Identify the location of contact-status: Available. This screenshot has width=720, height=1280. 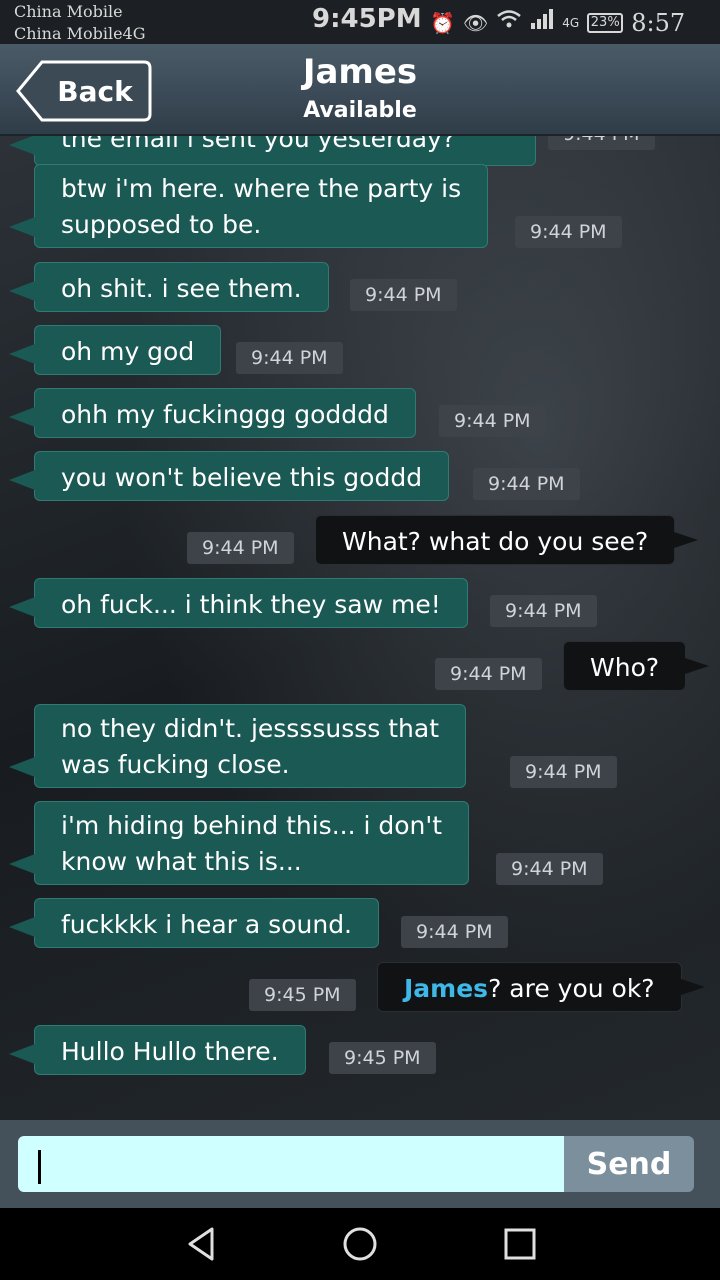
(360, 110).